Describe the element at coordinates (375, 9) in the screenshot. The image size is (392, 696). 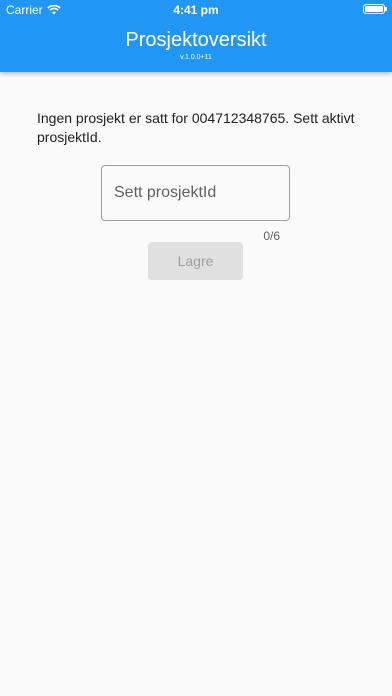
I see `battery-icon` at that location.